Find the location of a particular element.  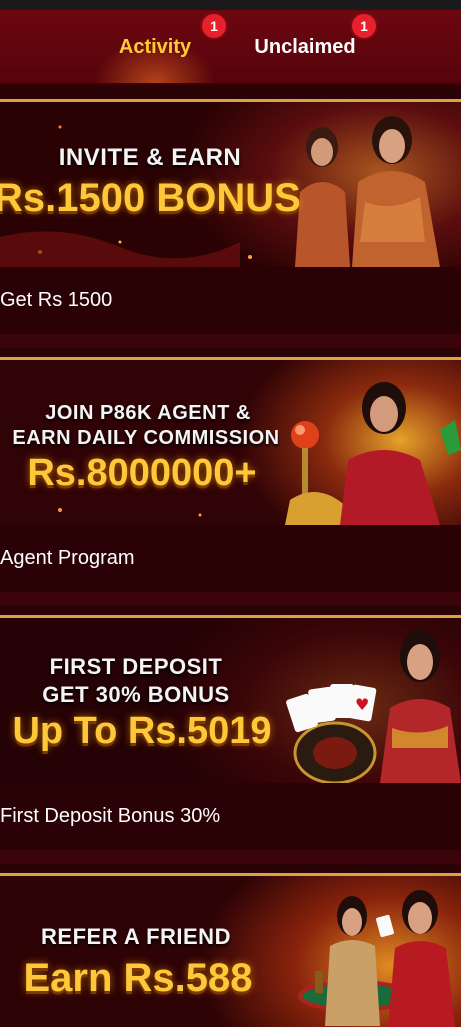

banner-headline: FIRST DEPOSIT is located at coordinates (136, 666).